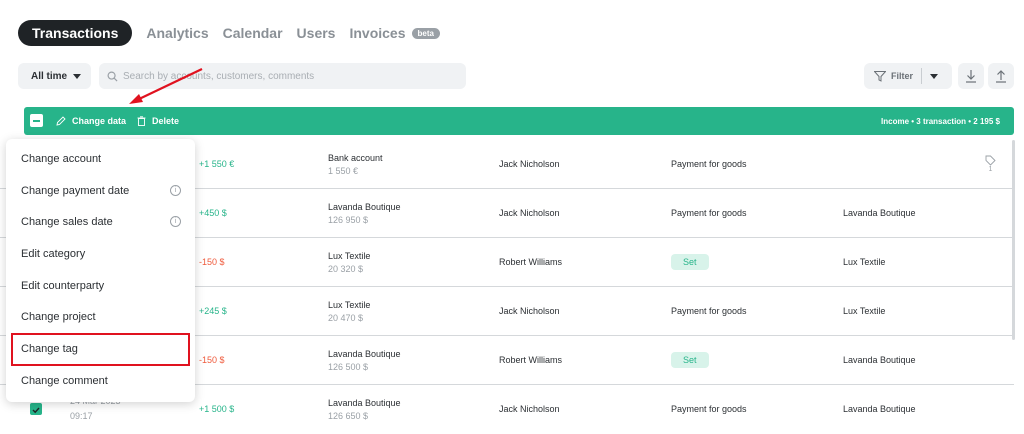 The height and width of the screenshot is (434, 1024). Describe the element at coordinates (177, 33) in the screenshot. I see `tab-analytics: Analytics` at that location.